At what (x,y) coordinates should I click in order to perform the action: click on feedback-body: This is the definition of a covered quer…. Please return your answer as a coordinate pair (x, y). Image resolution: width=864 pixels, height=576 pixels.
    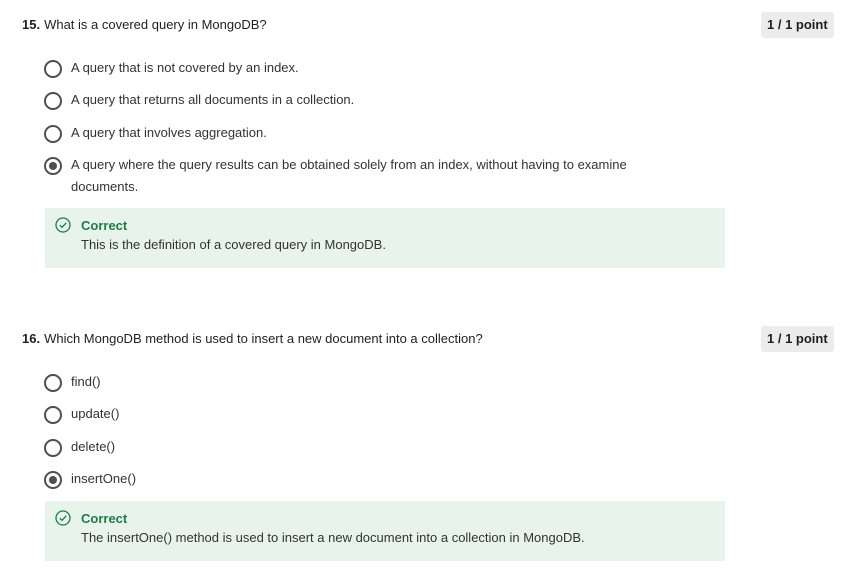
    Looking at the image, I should click on (233, 244).